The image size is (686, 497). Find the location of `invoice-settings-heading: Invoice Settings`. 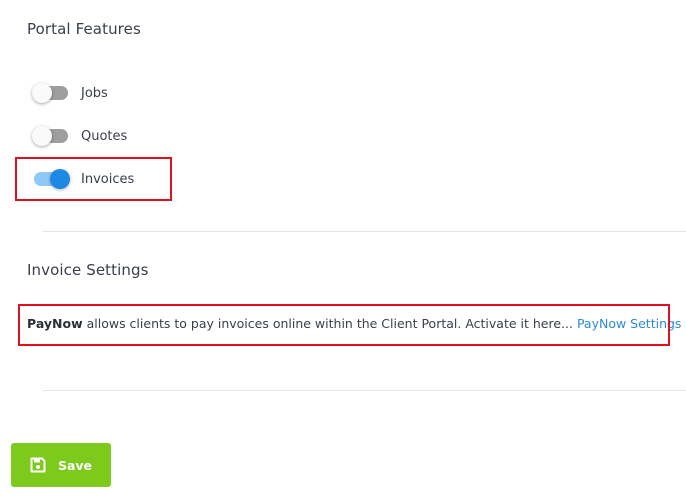

invoice-settings-heading: Invoice Settings is located at coordinates (88, 270).